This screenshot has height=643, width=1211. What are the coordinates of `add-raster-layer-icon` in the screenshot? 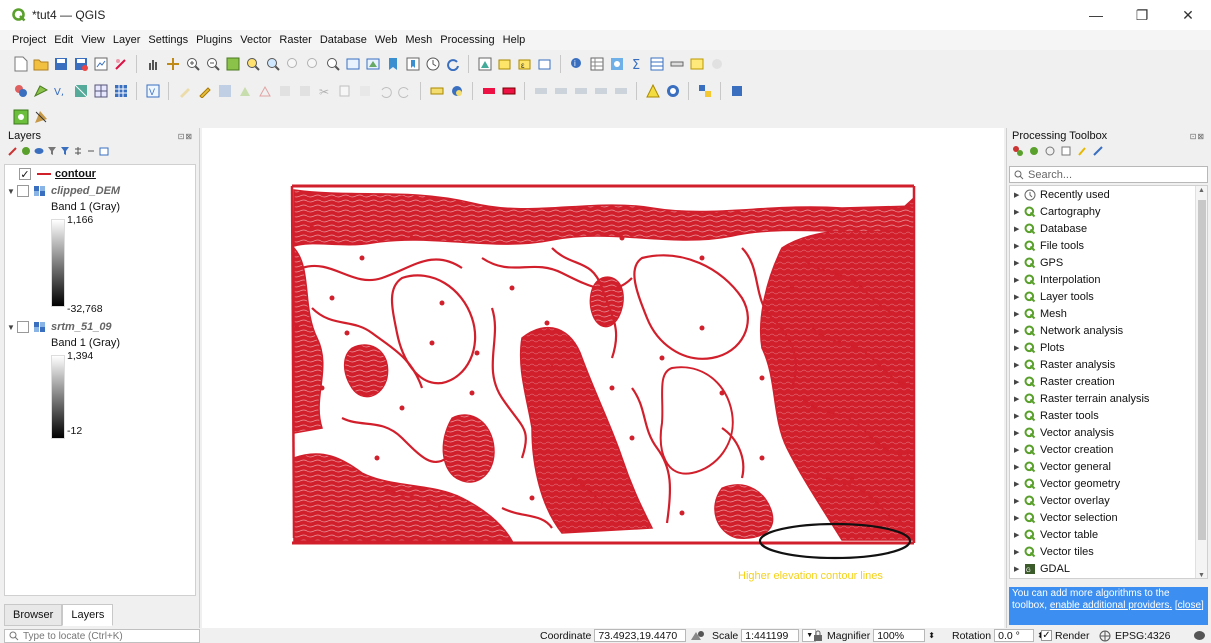 It's located at (80, 91).